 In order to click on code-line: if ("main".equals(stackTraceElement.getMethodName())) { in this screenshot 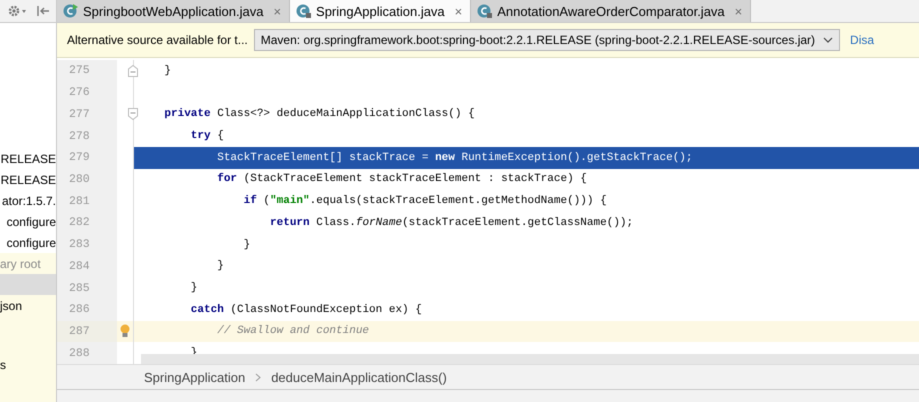, I will do `click(424, 201)`.